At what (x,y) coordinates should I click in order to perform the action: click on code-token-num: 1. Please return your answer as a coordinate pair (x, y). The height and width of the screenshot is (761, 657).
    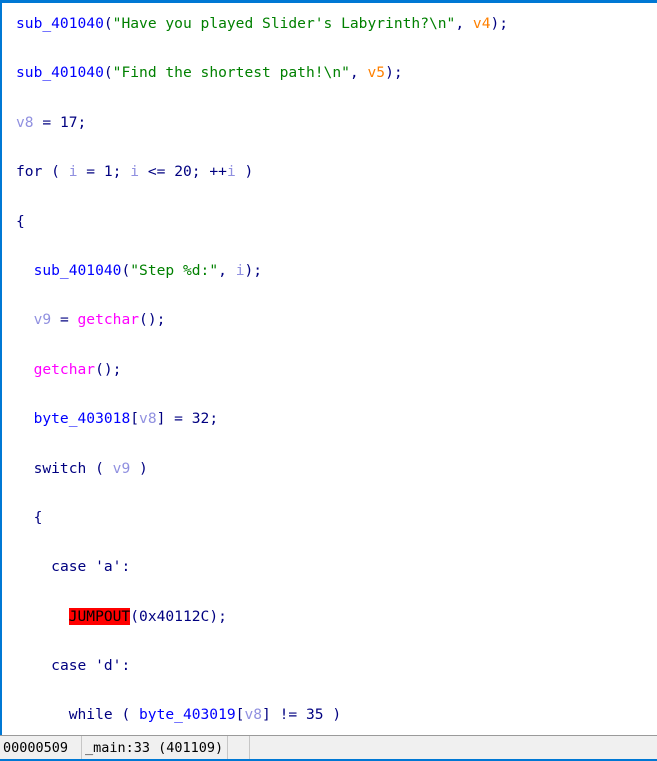
    Looking at the image, I should click on (108, 171).